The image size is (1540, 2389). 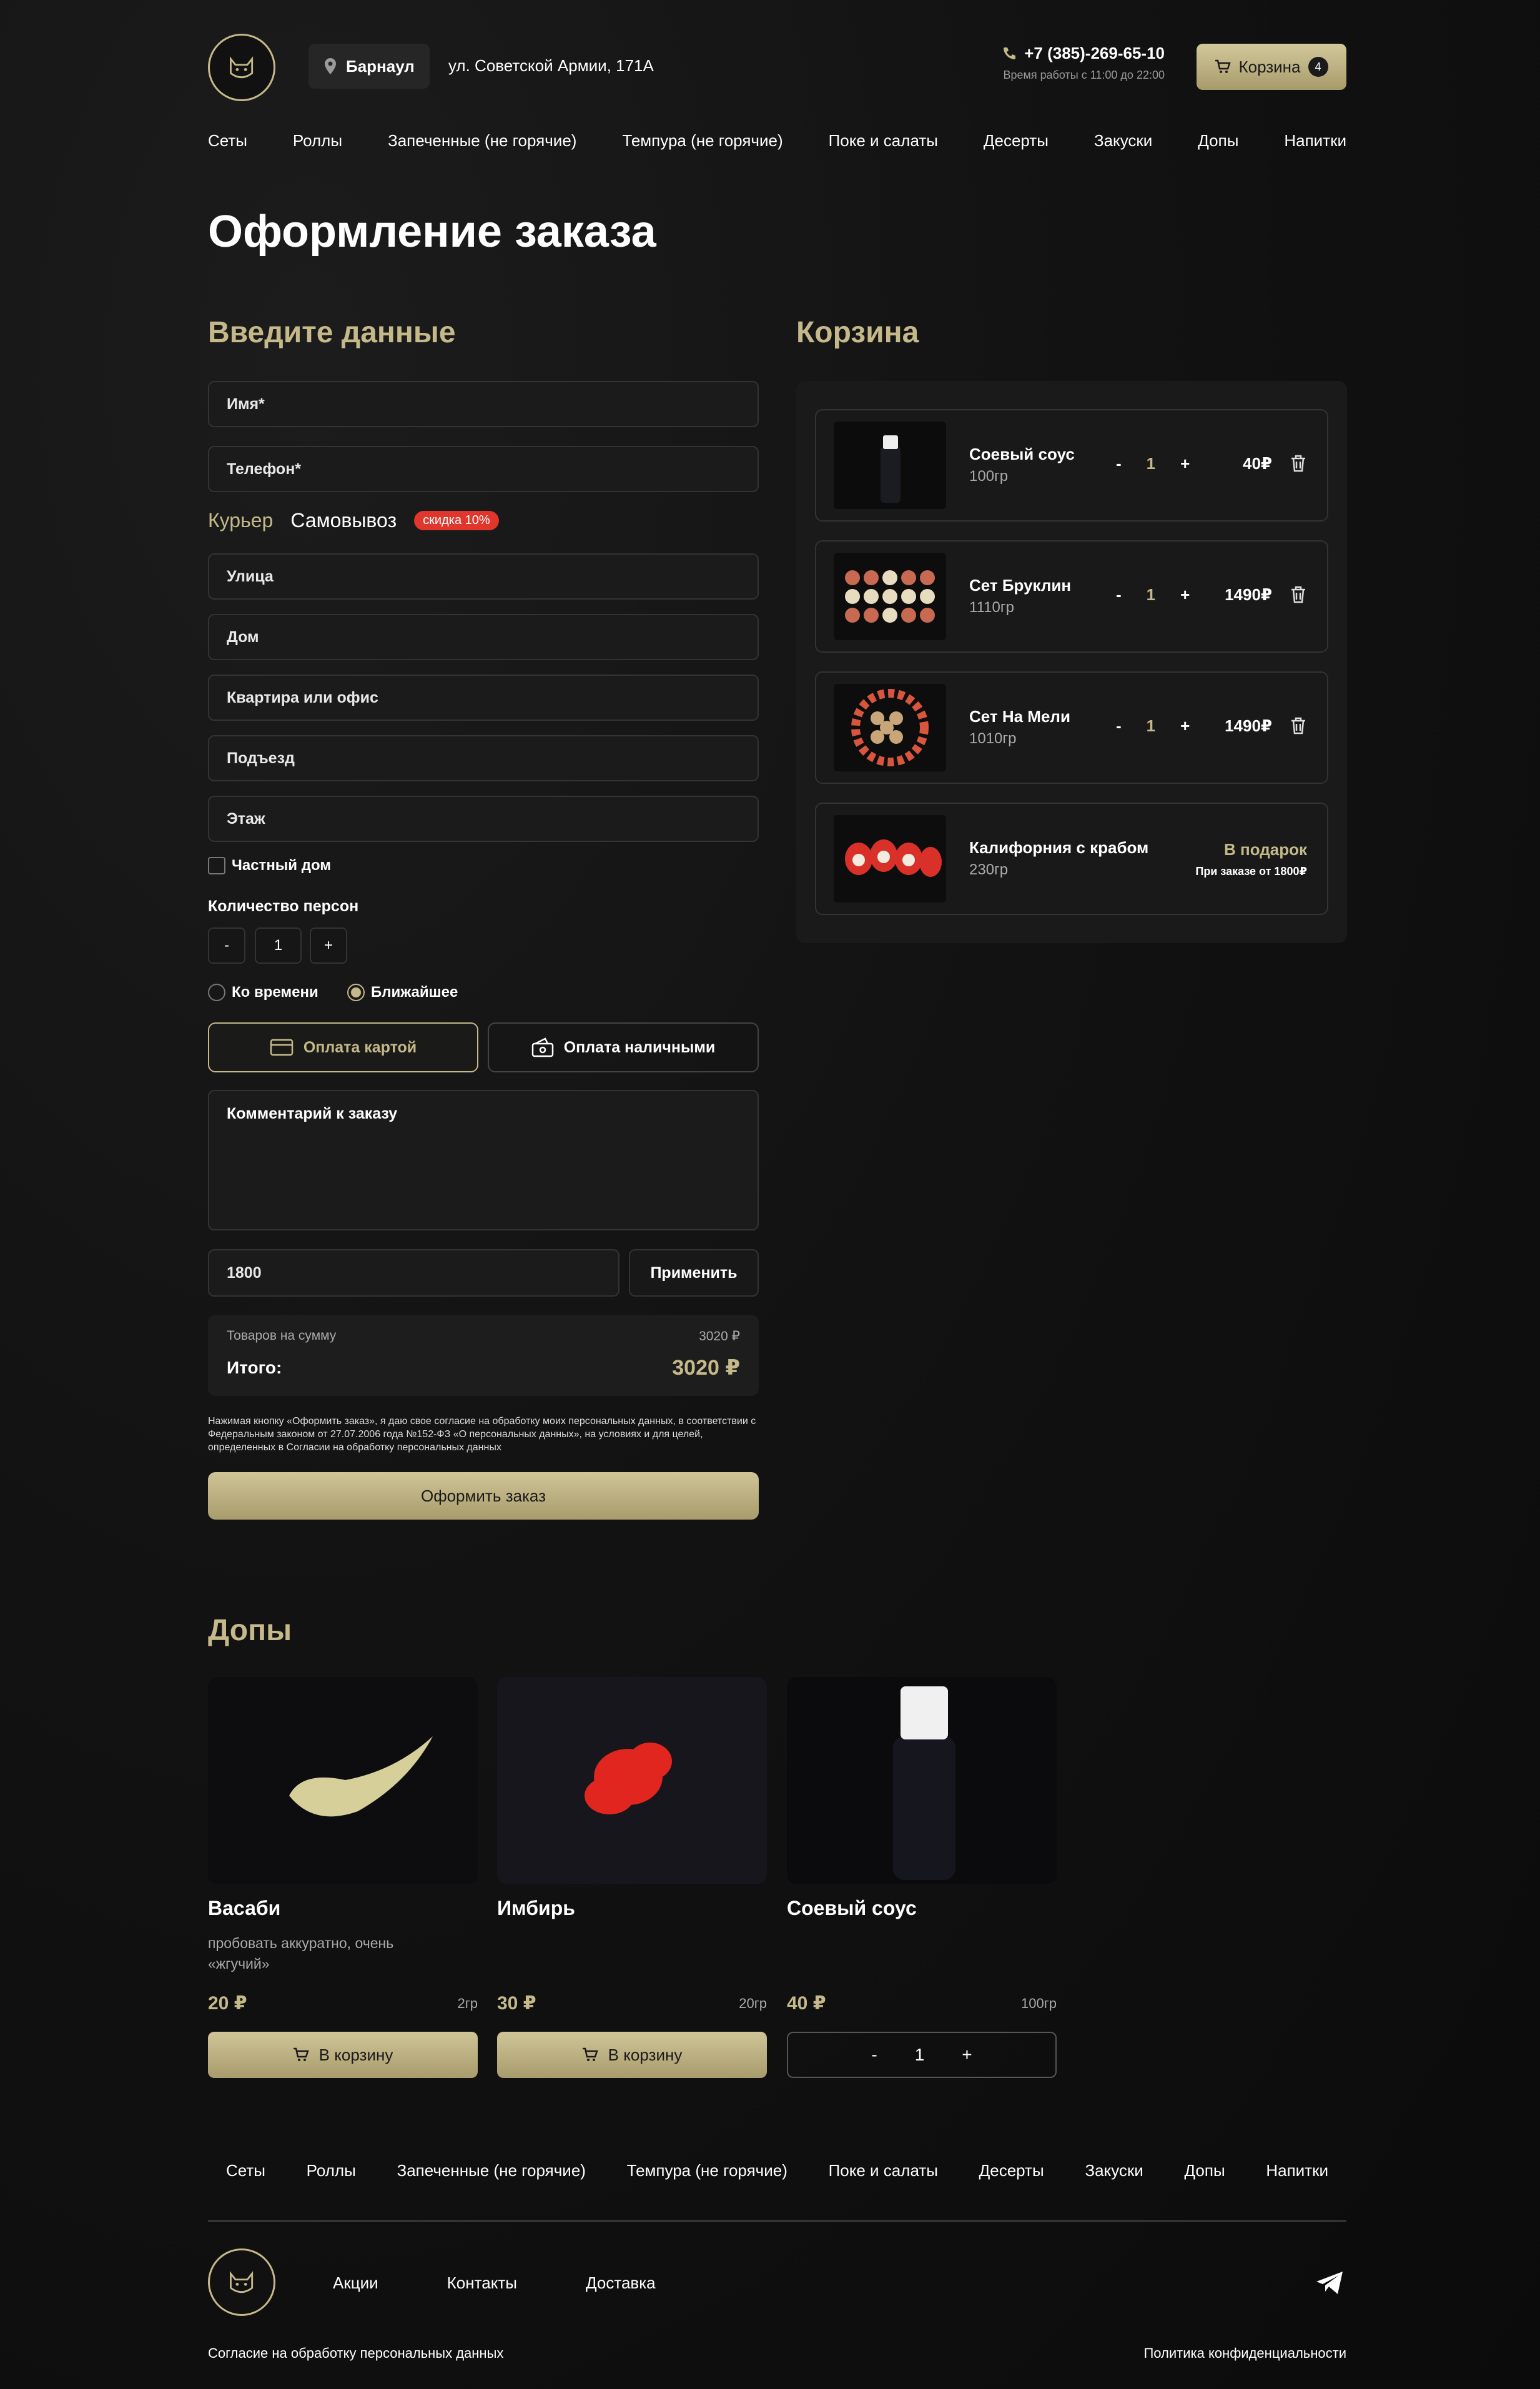 I want to click on cart-label: Корзина, so click(x=1269, y=66).